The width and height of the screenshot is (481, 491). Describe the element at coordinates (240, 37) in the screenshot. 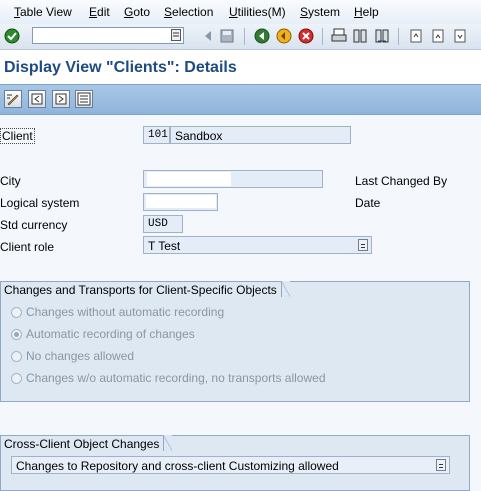

I see `standard-toolbar` at that location.